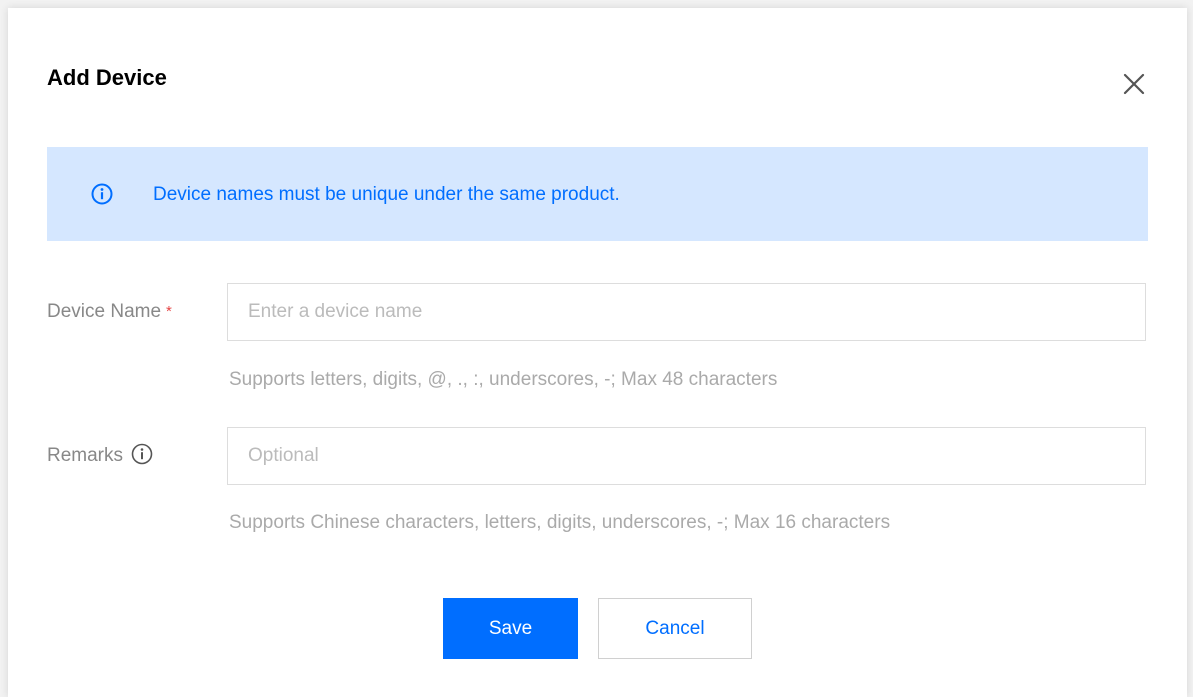 The height and width of the screenshot is (697, 1193). Describe the element at coordinates (686, 312) in the screenshot. I see `device-name-input` at that location.